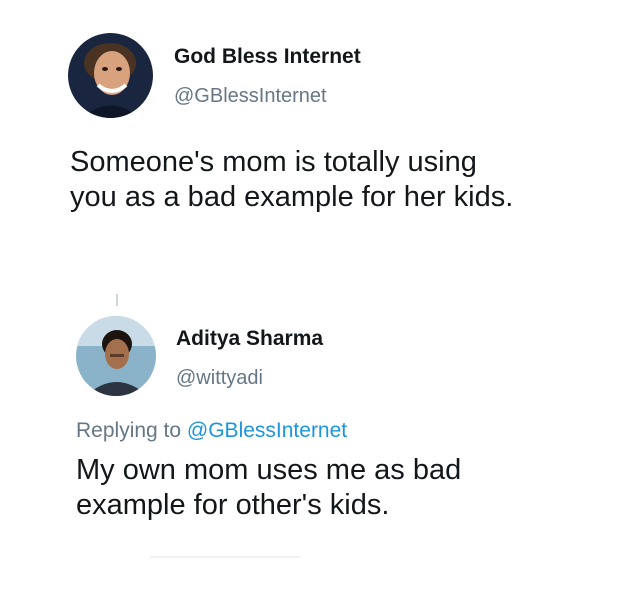 This screenshot has width=640, height=589. I want to click on tweet-author-handle: @GBlessInternet, so click(250, 96).